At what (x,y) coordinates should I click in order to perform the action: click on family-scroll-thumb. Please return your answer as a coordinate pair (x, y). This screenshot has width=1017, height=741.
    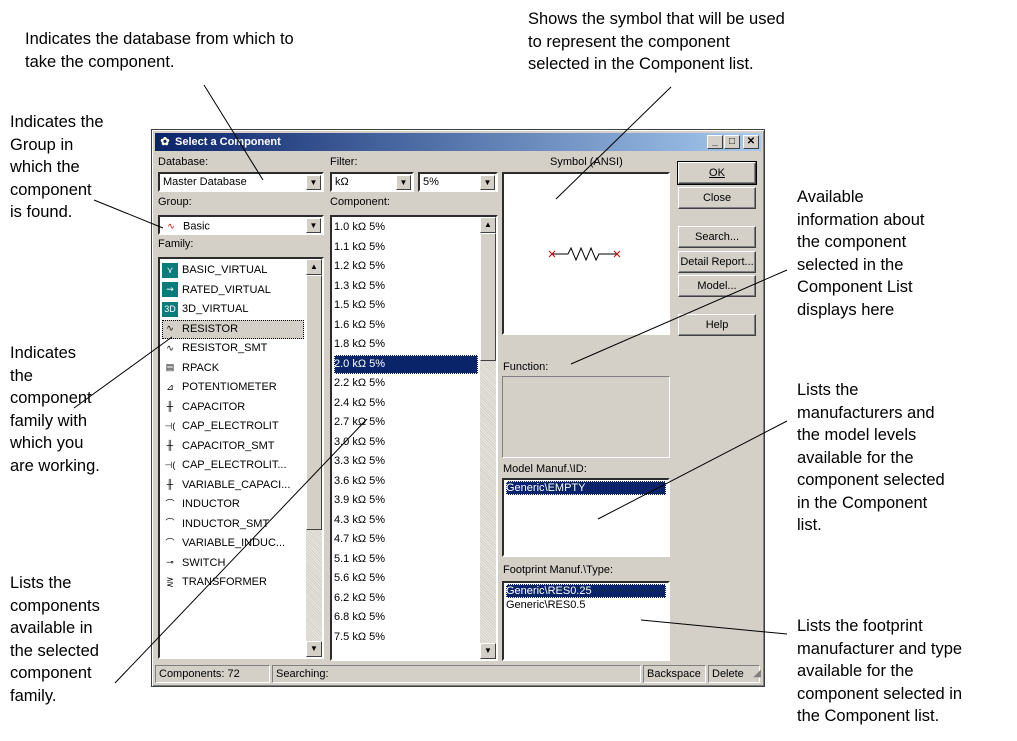
    Looking at the image, I should click on (314, 402).